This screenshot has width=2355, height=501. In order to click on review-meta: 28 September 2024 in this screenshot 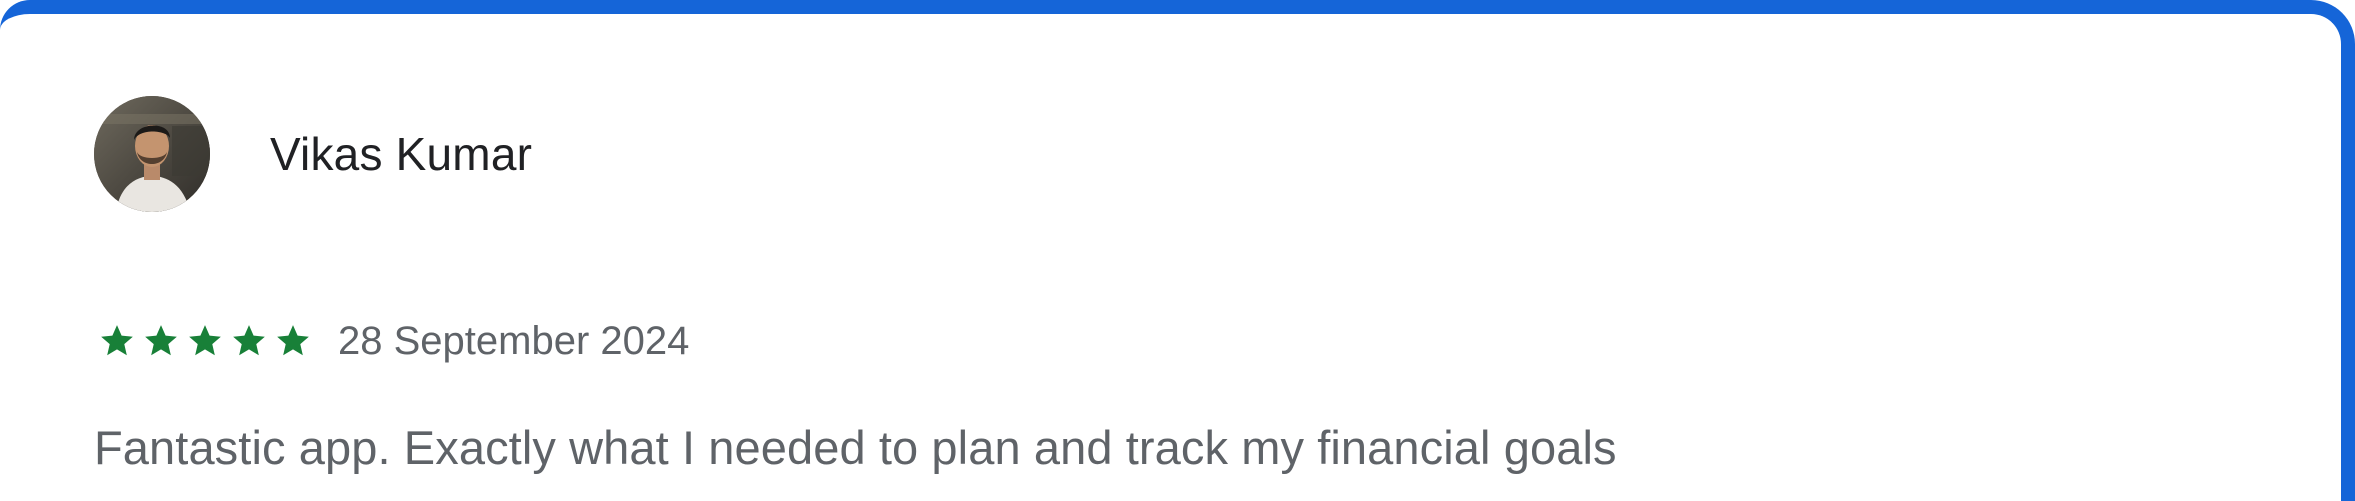, I will do `click(393, 341)`.